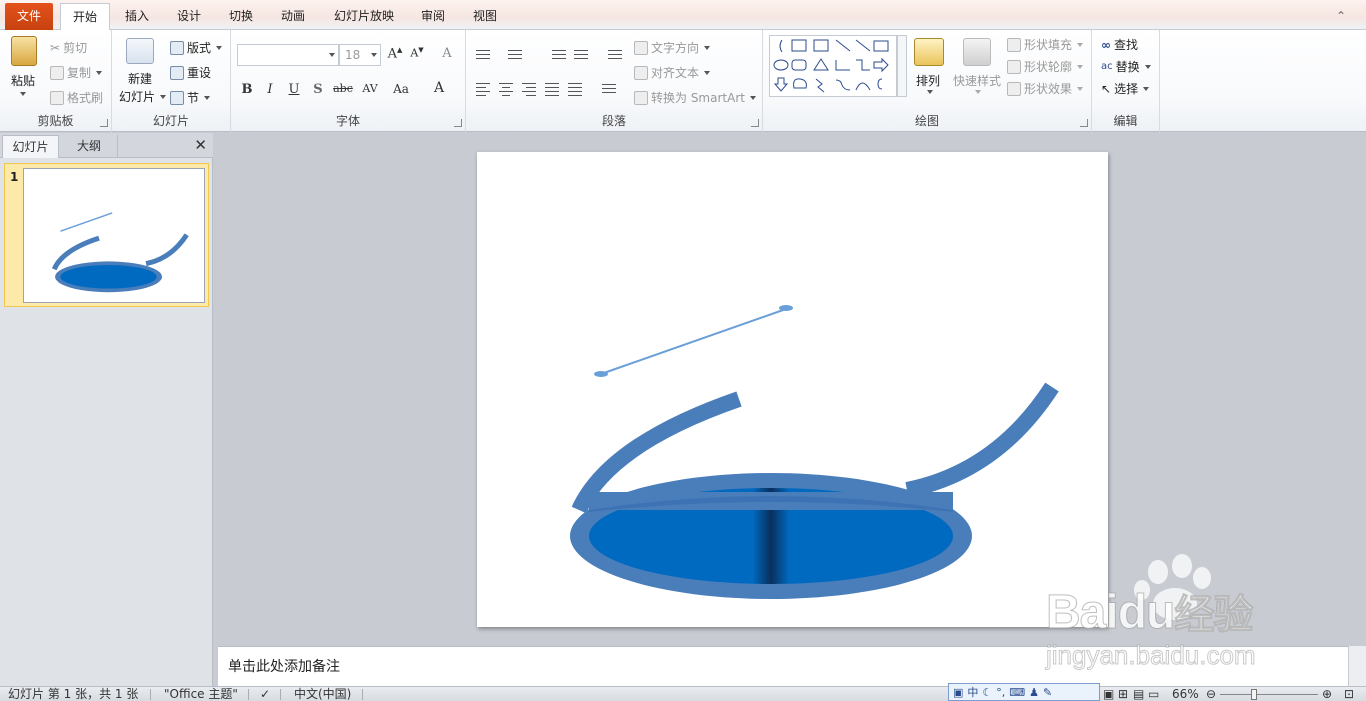 The width and height of the screenshot is (1366, 701). I want to click on cylinder-ring-shape, so click(771, 536).